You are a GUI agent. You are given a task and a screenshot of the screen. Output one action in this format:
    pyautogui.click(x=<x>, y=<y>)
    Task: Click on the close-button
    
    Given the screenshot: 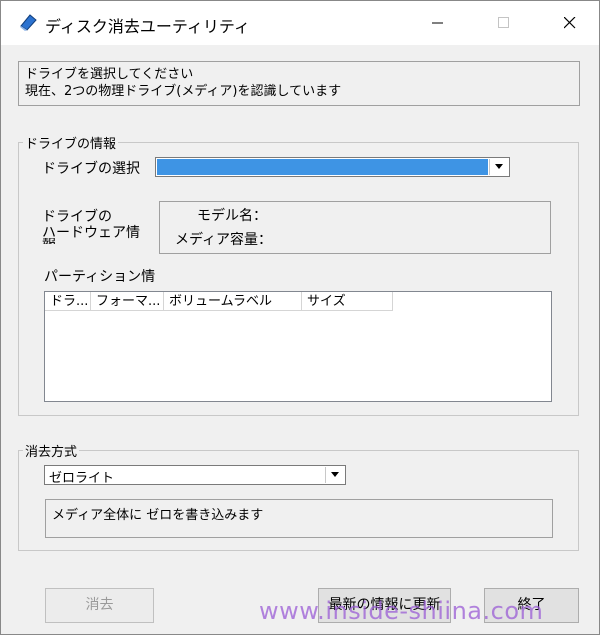 What is the action you would take?
    pyautogui.click(x=570, y=23)
    